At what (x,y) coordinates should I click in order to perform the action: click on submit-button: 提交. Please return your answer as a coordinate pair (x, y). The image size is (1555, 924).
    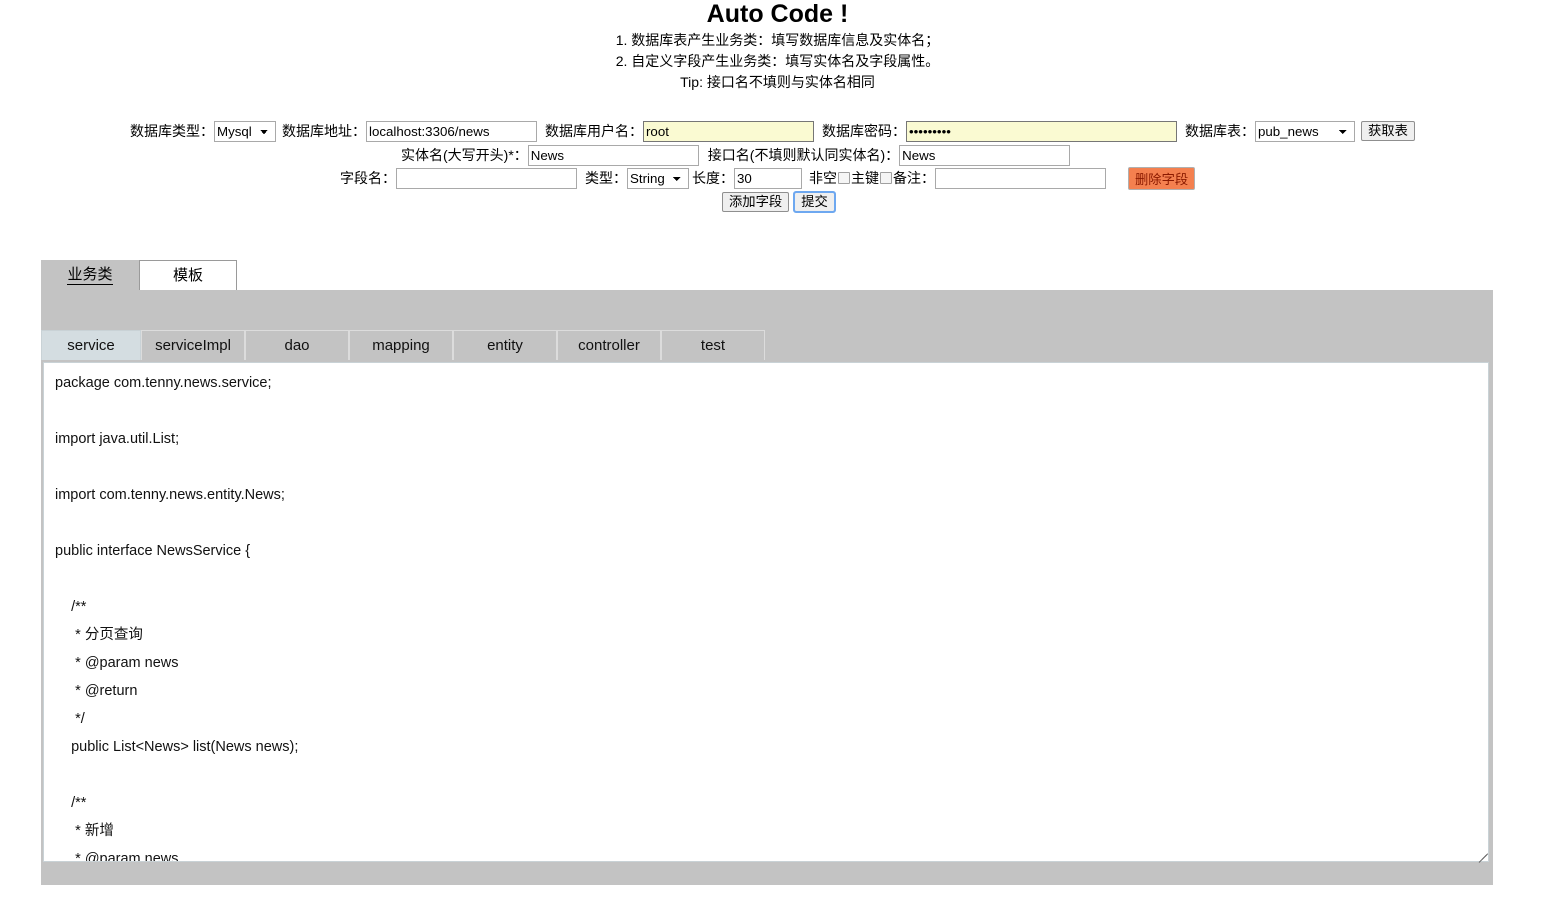
    Looking at the image, I should click on (814, 202).